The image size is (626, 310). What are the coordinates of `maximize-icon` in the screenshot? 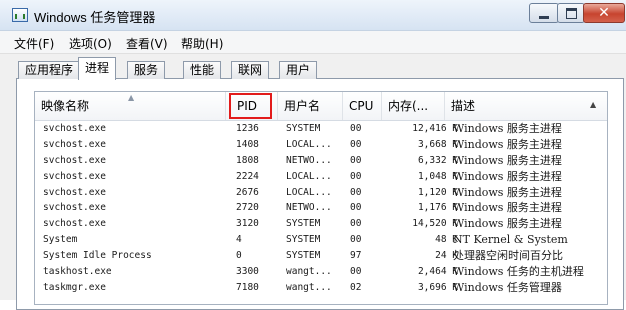 It's located at (571, 13).